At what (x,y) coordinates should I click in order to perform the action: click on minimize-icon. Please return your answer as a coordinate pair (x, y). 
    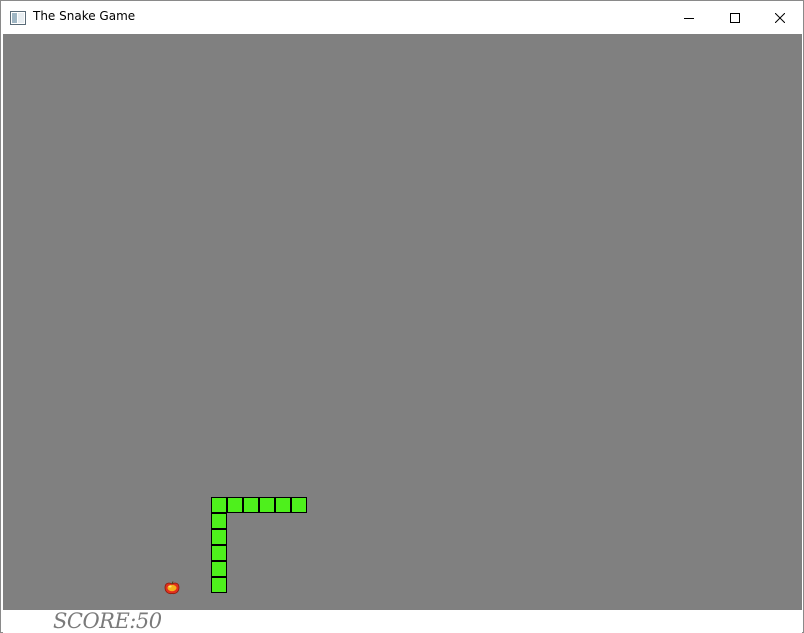
    Looking at the image, I should click on (689, 17).